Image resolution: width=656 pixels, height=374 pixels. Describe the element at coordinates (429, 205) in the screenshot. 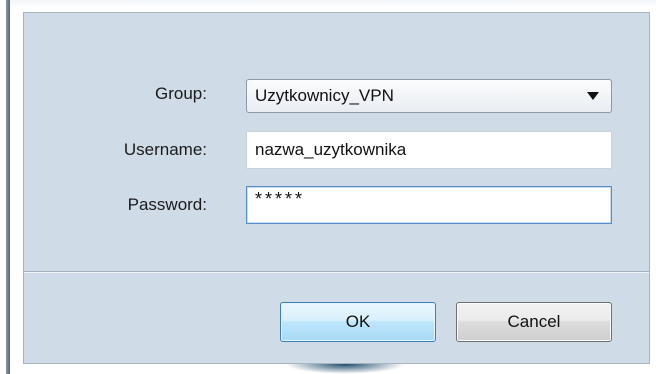

I see `password-field: *****` at that location.